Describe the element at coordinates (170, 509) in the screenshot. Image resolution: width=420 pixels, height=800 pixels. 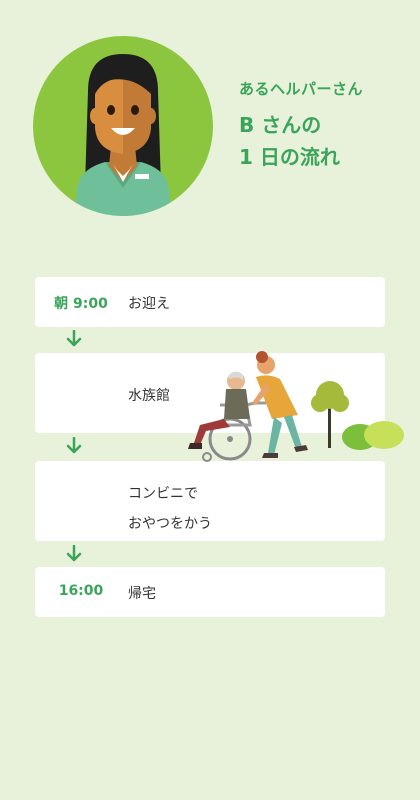
I see `schedule-task: コンビニで おやつをかう` at that location.